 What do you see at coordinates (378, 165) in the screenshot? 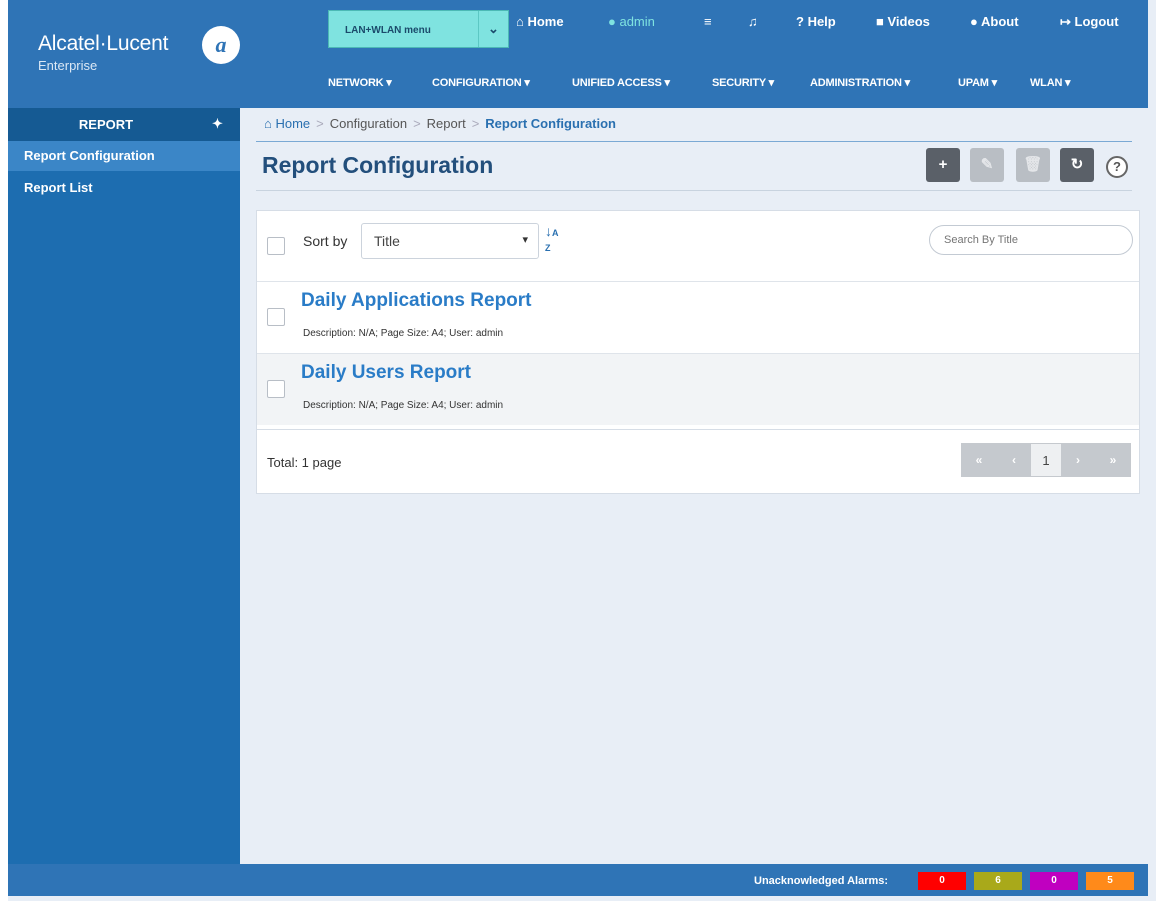
I see `page-title: Report Configuration` at bounding box center [378, 165].